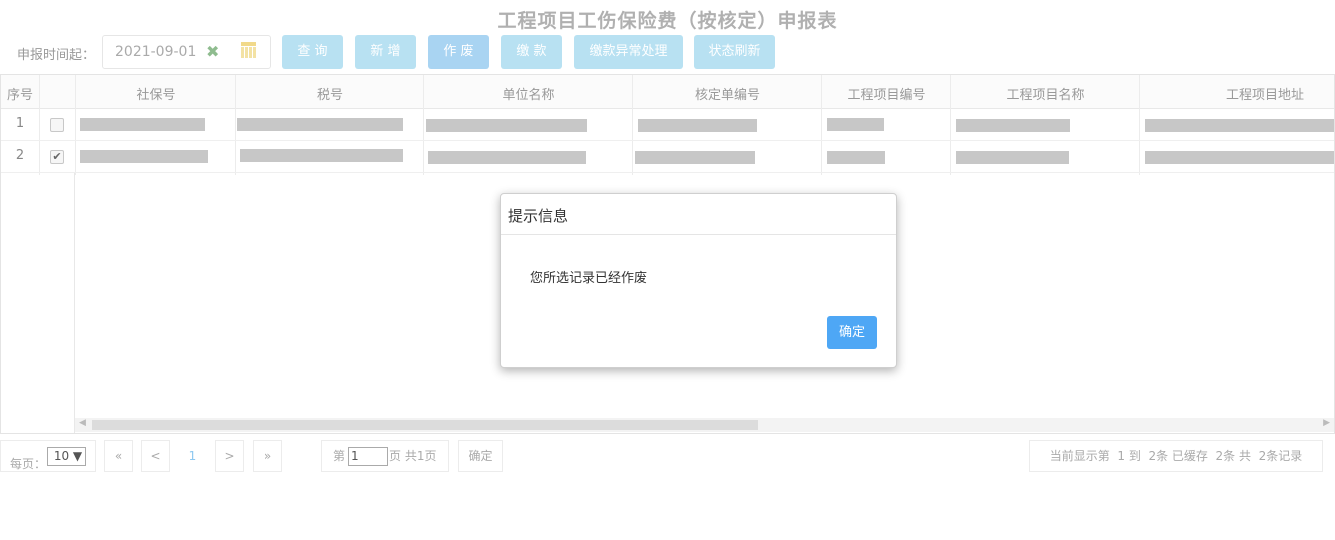  I want to click on clear-icon: ✖, so click(212, 51).